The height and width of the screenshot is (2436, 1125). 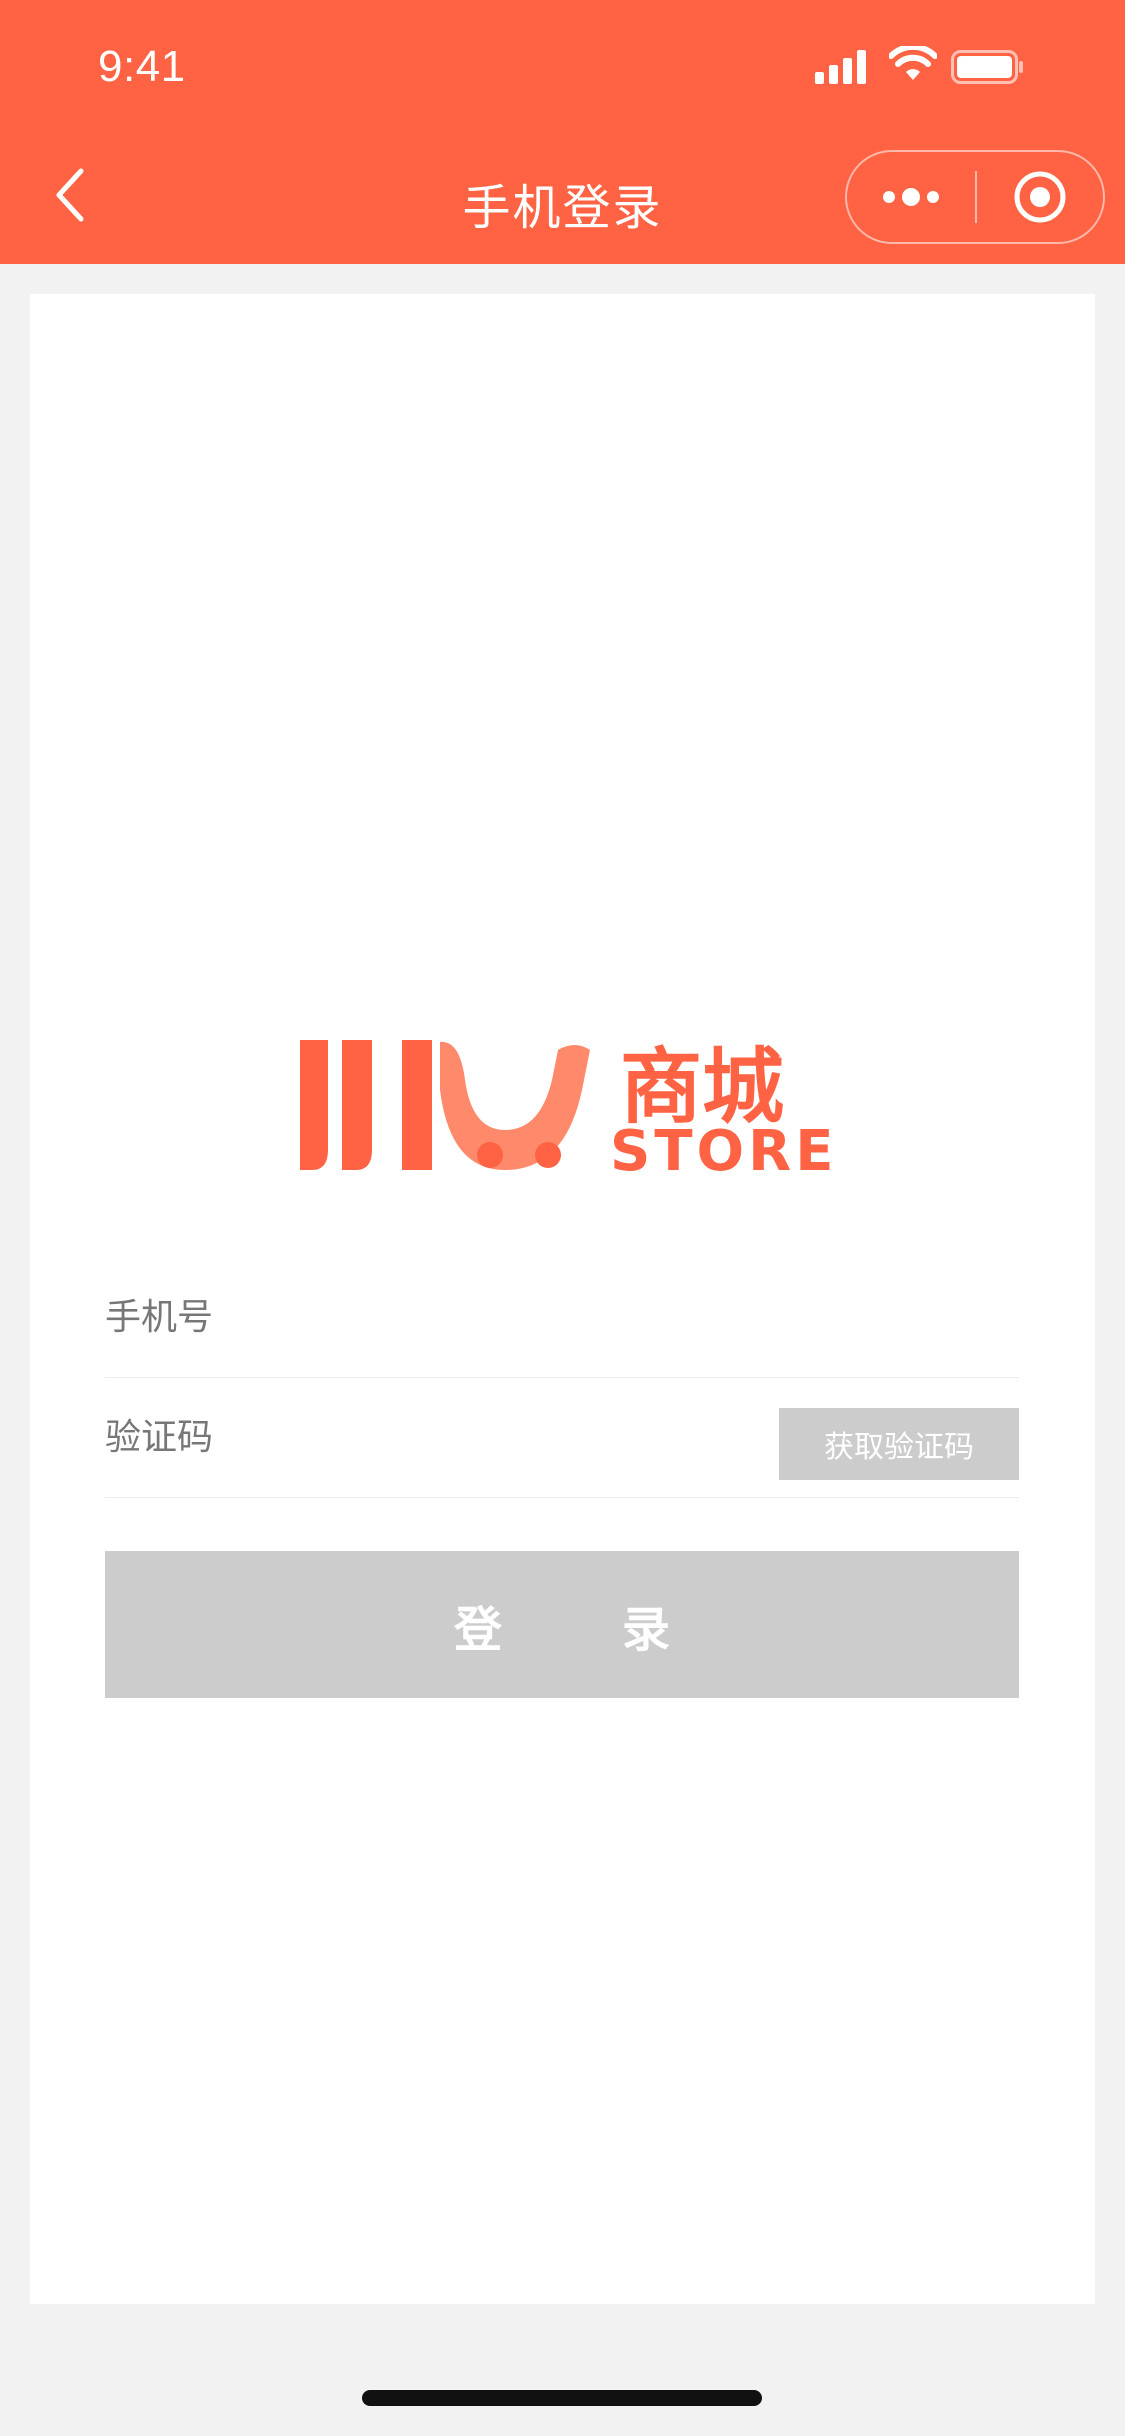 I want to click on code-field: 获取验证码, so click(x=562, y=1438).